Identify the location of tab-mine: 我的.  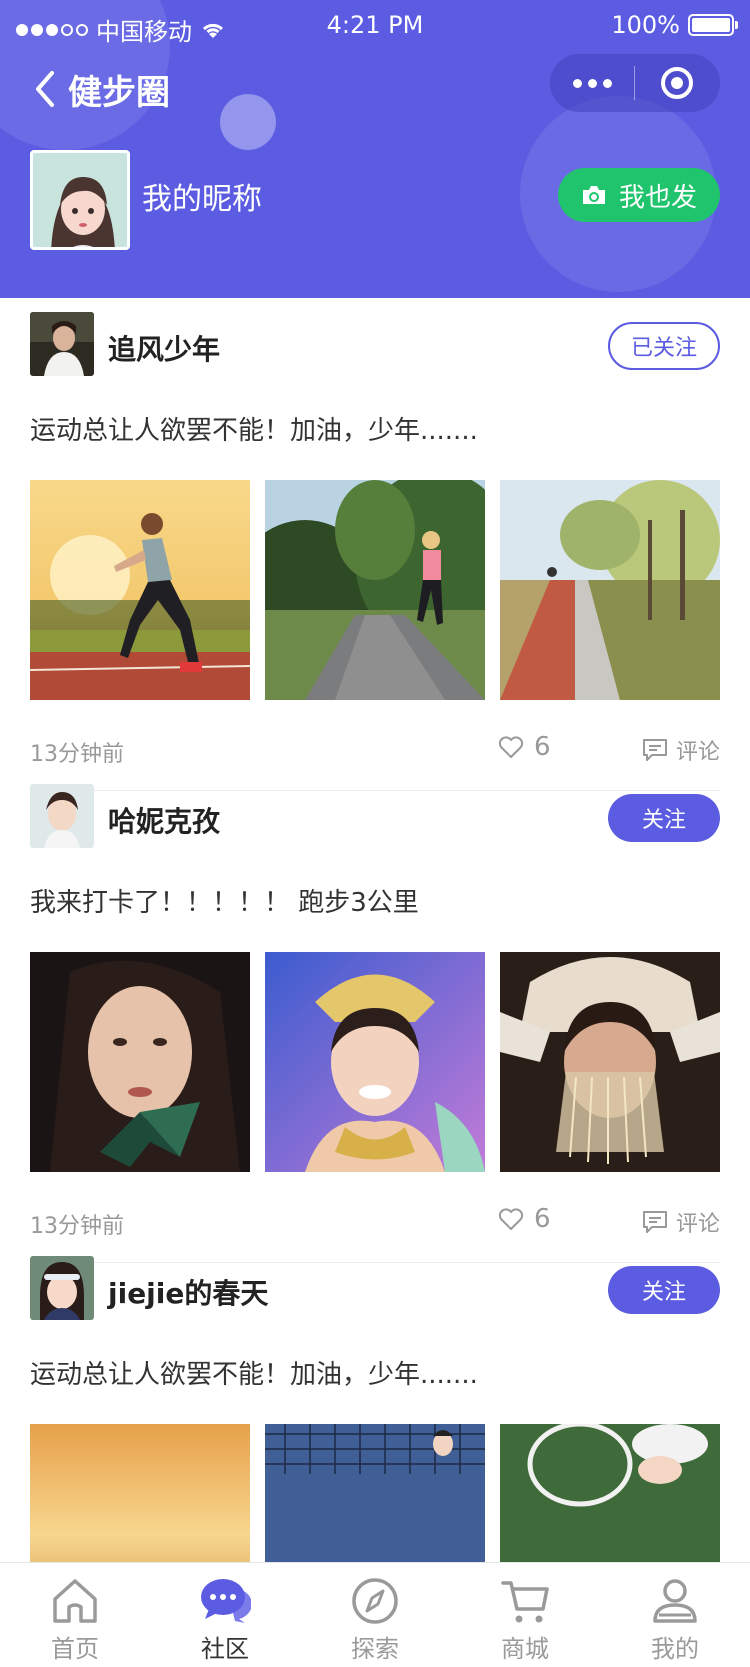
(675, 1615).